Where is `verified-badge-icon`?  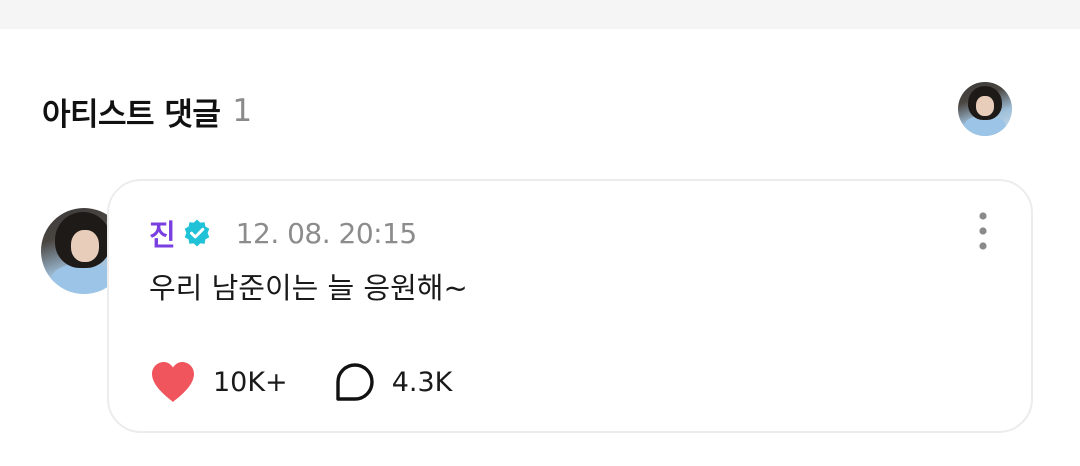
verified-badge-icon is located at coordinates (196, 233).